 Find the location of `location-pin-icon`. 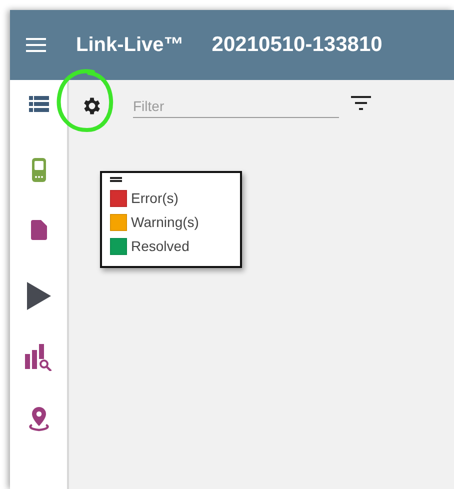

location-pin-icon is located at coordinates (39, 419).